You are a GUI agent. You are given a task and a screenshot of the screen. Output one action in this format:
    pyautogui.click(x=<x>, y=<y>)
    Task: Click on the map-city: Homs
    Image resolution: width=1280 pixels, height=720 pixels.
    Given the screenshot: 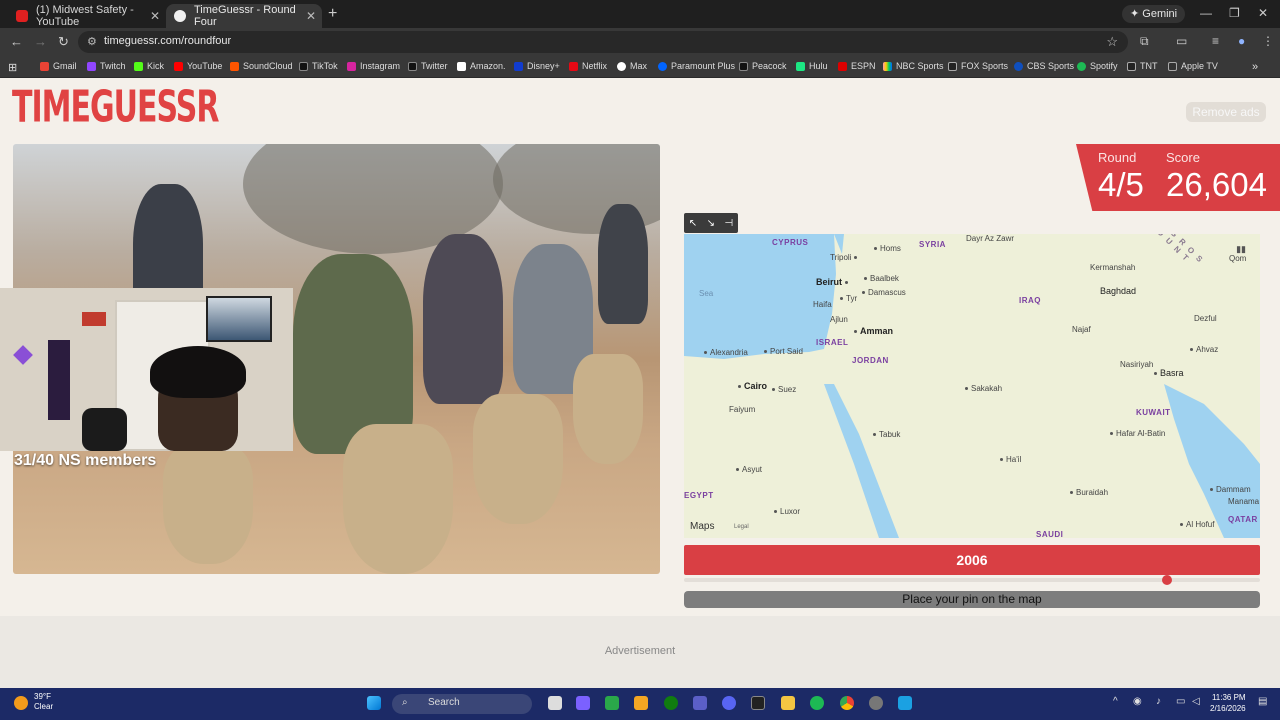 What is the action you would take?
    pyautogui.click(x=887, y=248)
    